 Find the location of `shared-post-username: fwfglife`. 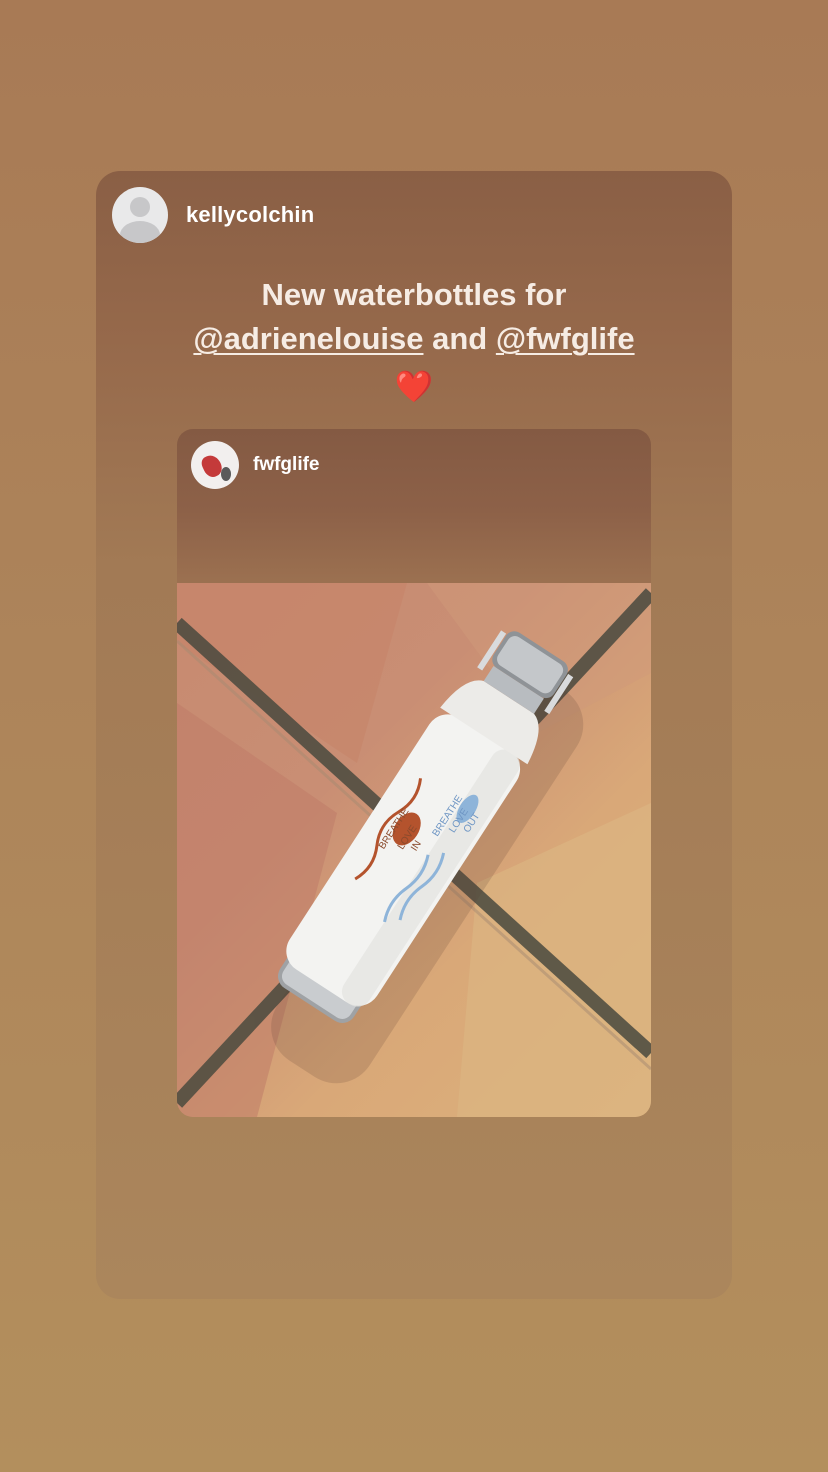

shared-post-username: fwfglife is located at coordinates (286, 465).